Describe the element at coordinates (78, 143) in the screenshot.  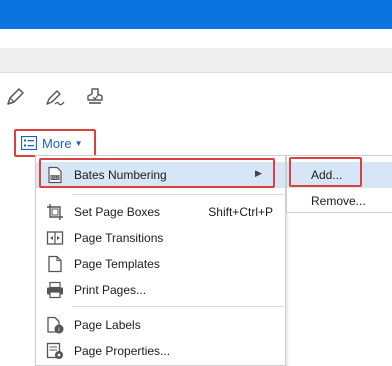
I see `chevron-down-icon: ▼` at that location.